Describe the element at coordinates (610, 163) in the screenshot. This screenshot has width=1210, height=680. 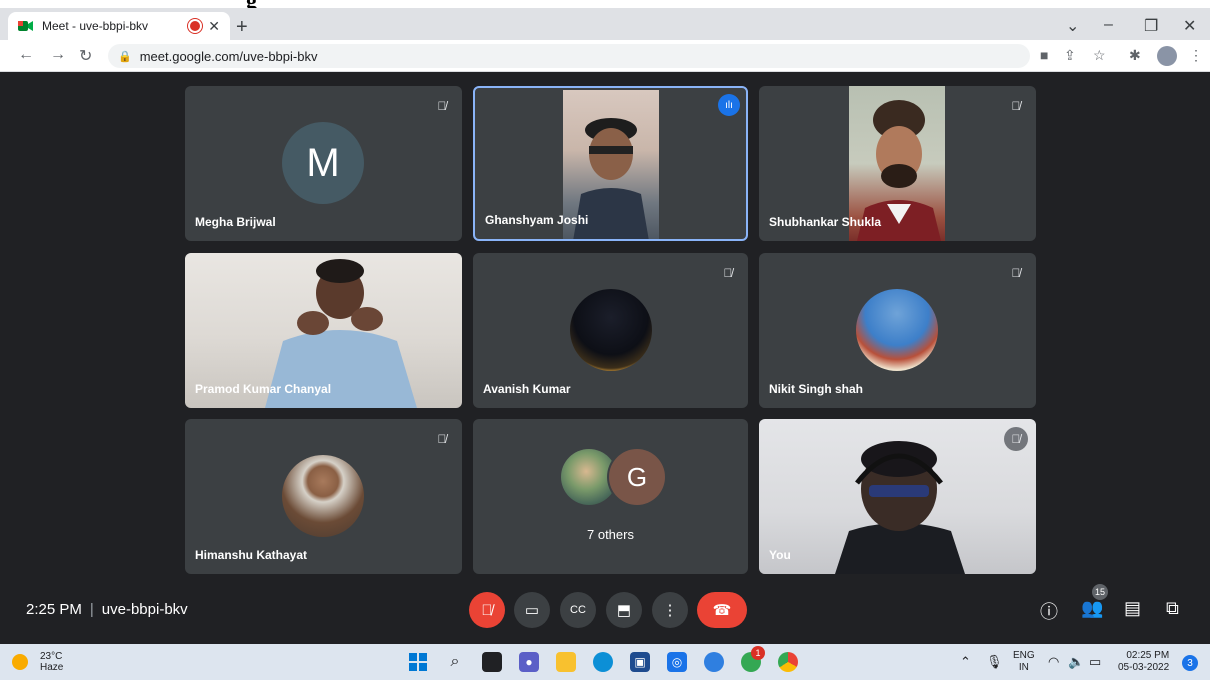
I see `participant-tile-active-speaker: ılı Ghanshyam Joshi` at that location.